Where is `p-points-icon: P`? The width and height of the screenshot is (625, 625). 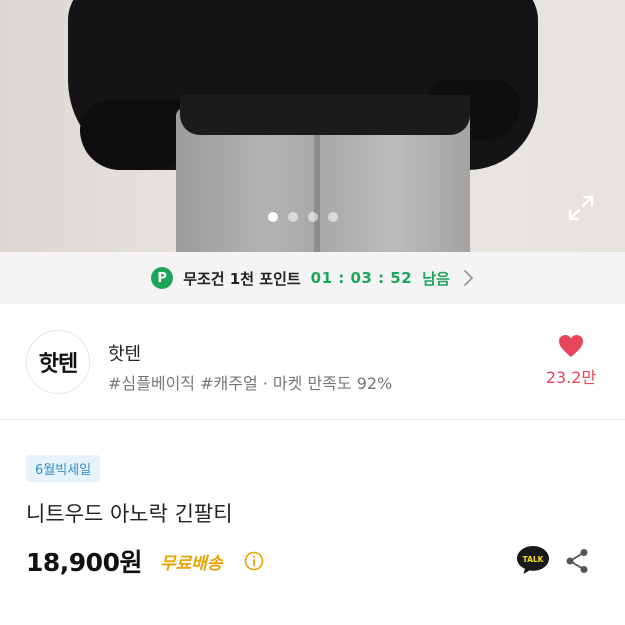 p-points-icon: P is located at coordinates (162, 278).